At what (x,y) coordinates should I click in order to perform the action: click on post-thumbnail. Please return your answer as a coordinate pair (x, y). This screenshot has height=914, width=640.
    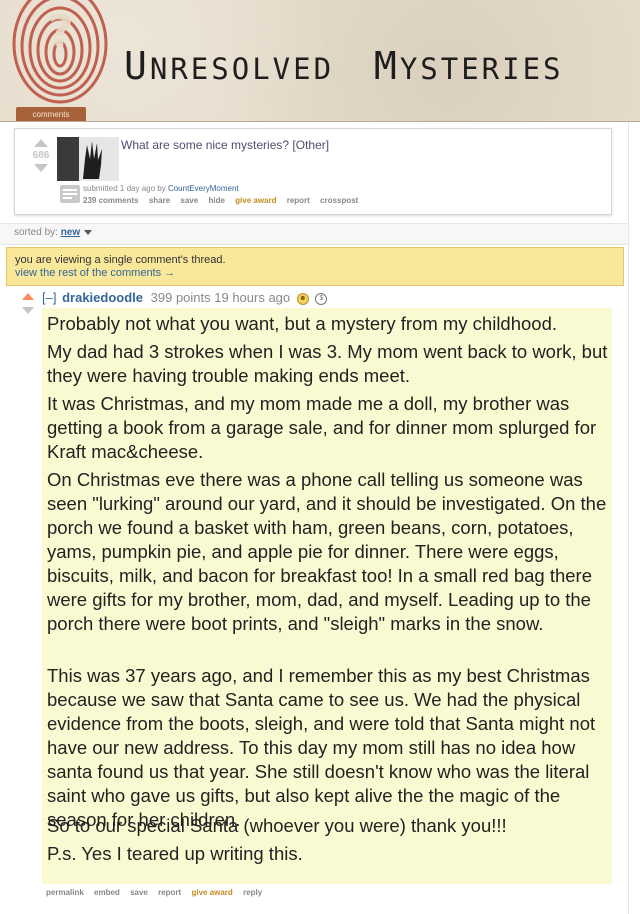
    Looking at the image, I should click on (88, 159).